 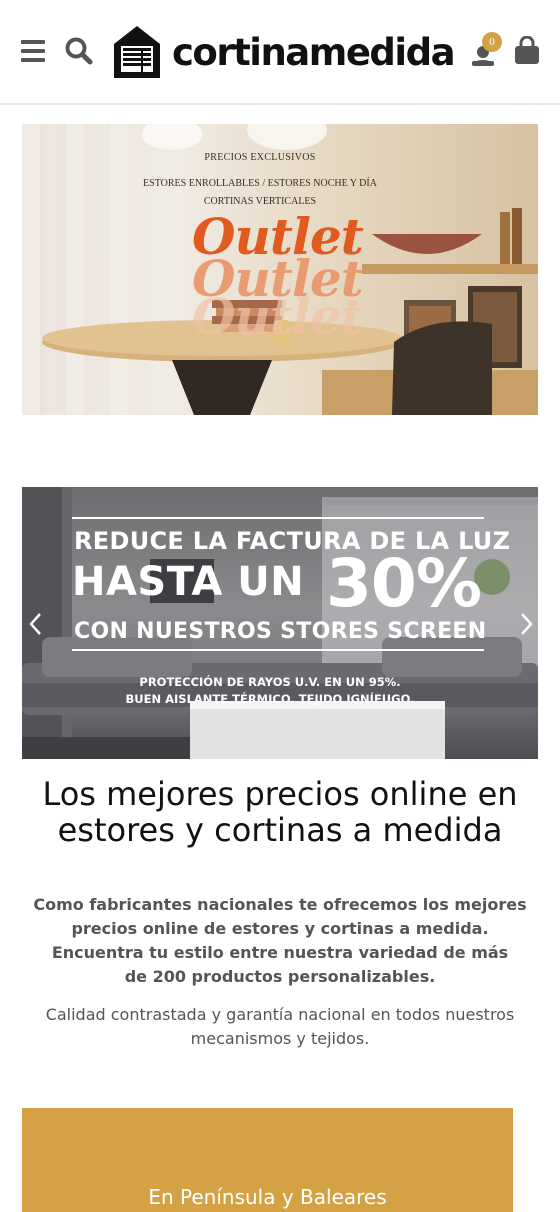 I want to click on chevron-right-icon, so click(x=527, y=624).